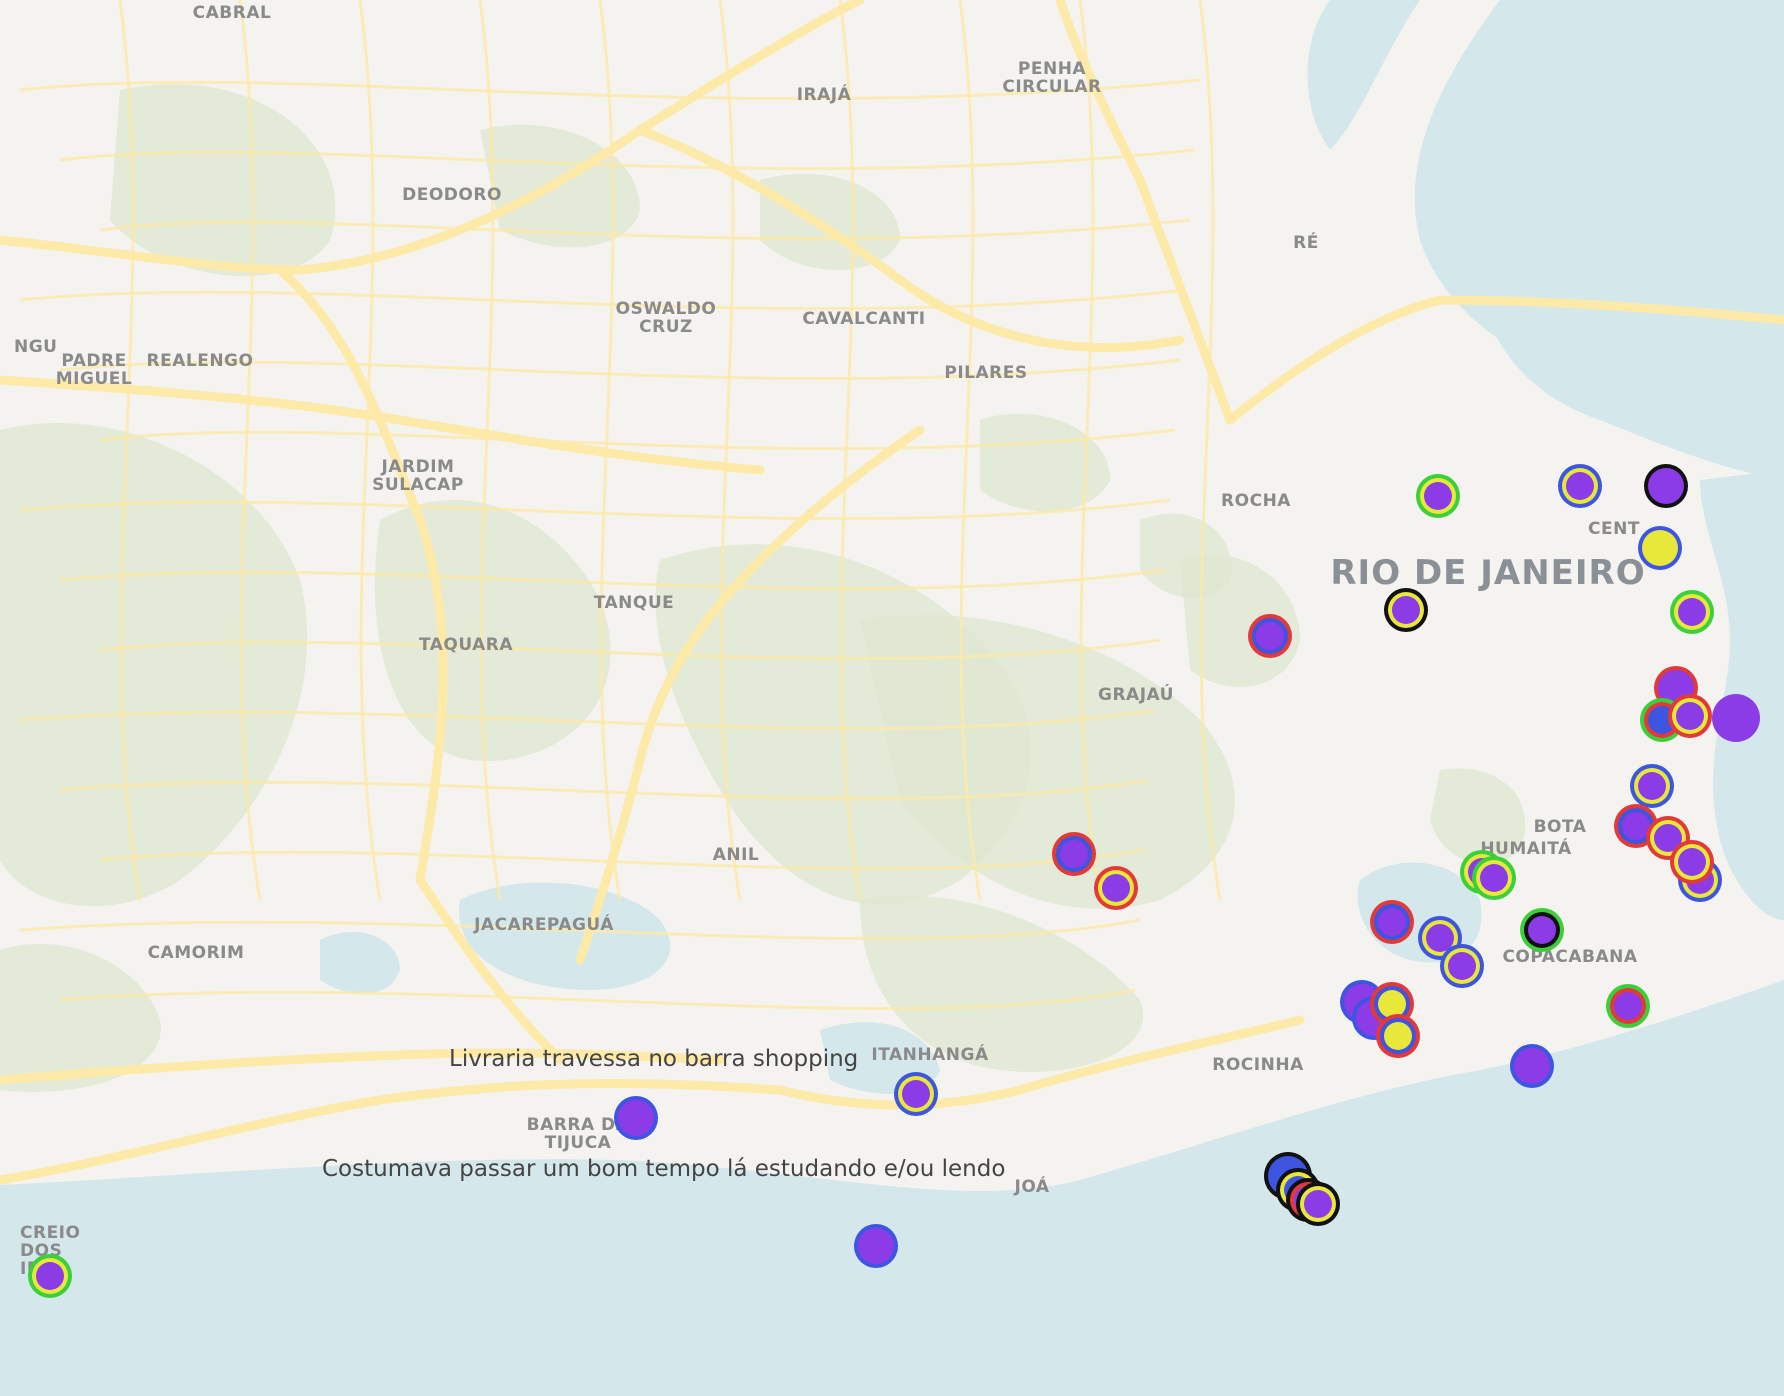 This screenshot has height=1396, width=1784. I want to click on place-label-23: BOTA, so click(1560, 827).